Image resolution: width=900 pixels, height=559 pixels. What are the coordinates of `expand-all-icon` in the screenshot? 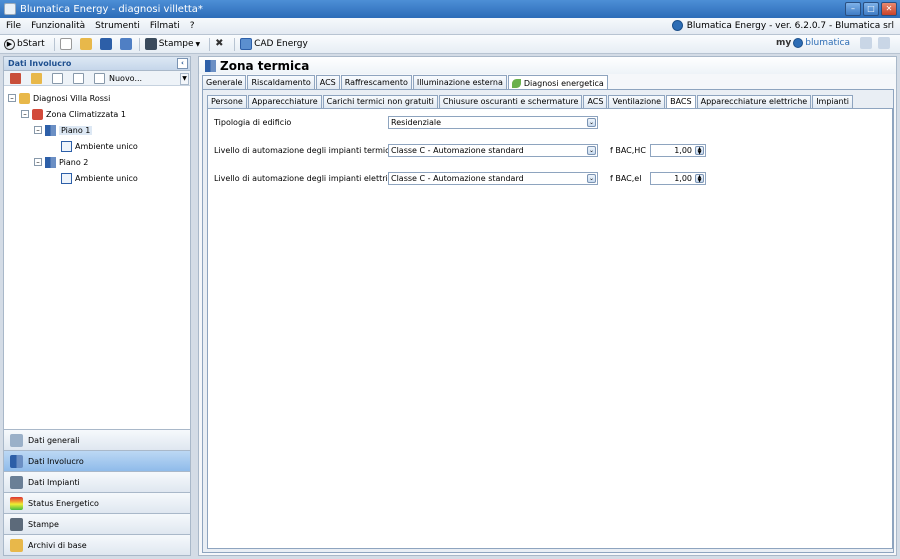 It's located at (57, 78).